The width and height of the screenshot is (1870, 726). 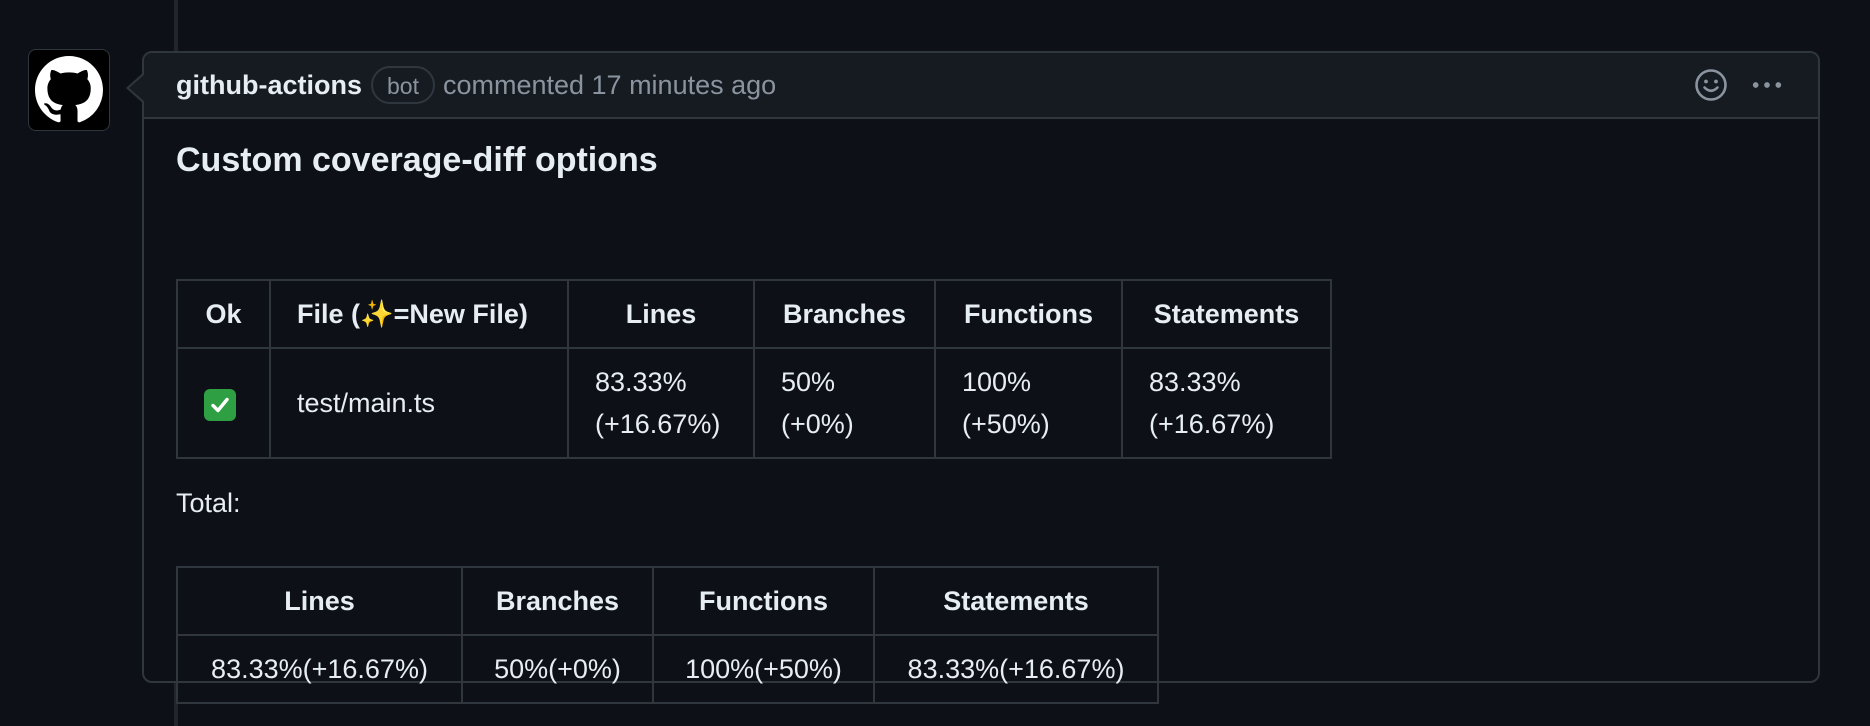 What do you see at coordinates (1028, 314) in the screenshot?
I see `column-header-functions: Functions` at bounding box center [1028, 314].